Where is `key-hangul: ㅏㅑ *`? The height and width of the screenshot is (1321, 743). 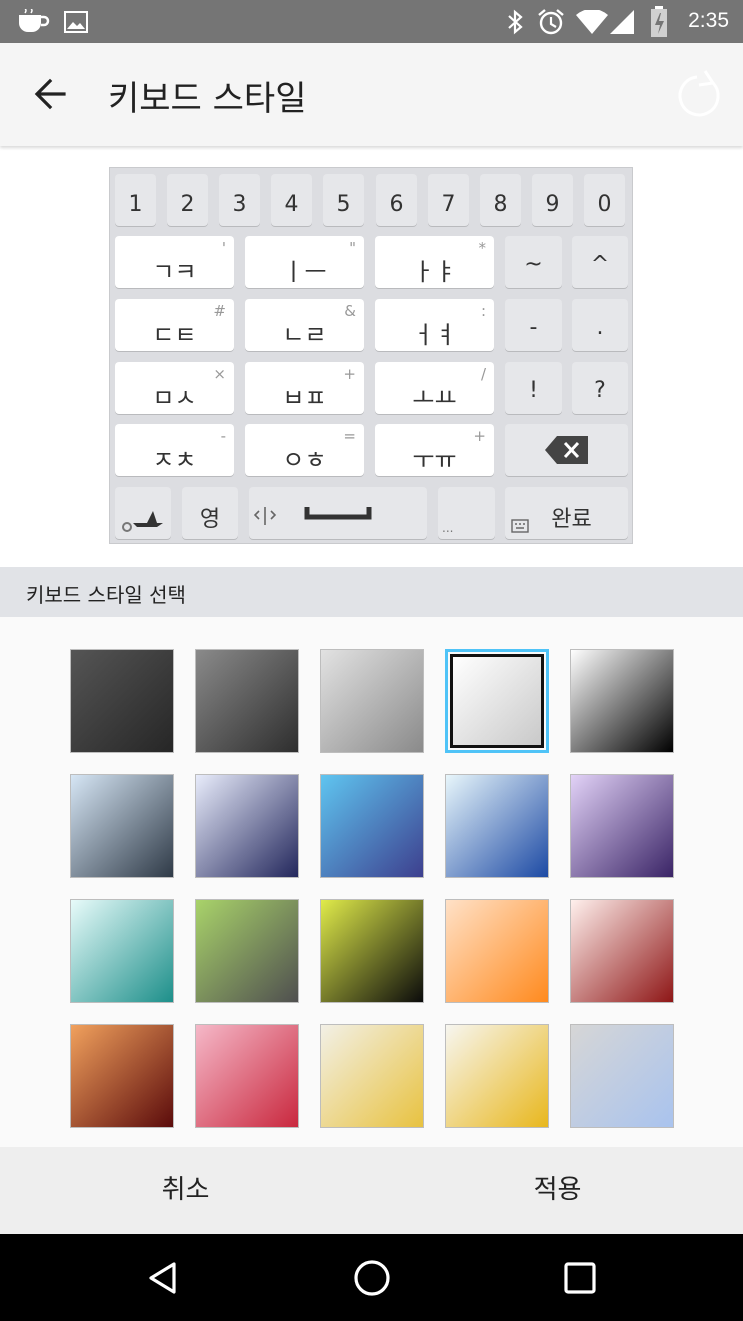 key-hangul: ㅏㅑ * is located at coordinates (434, 262).